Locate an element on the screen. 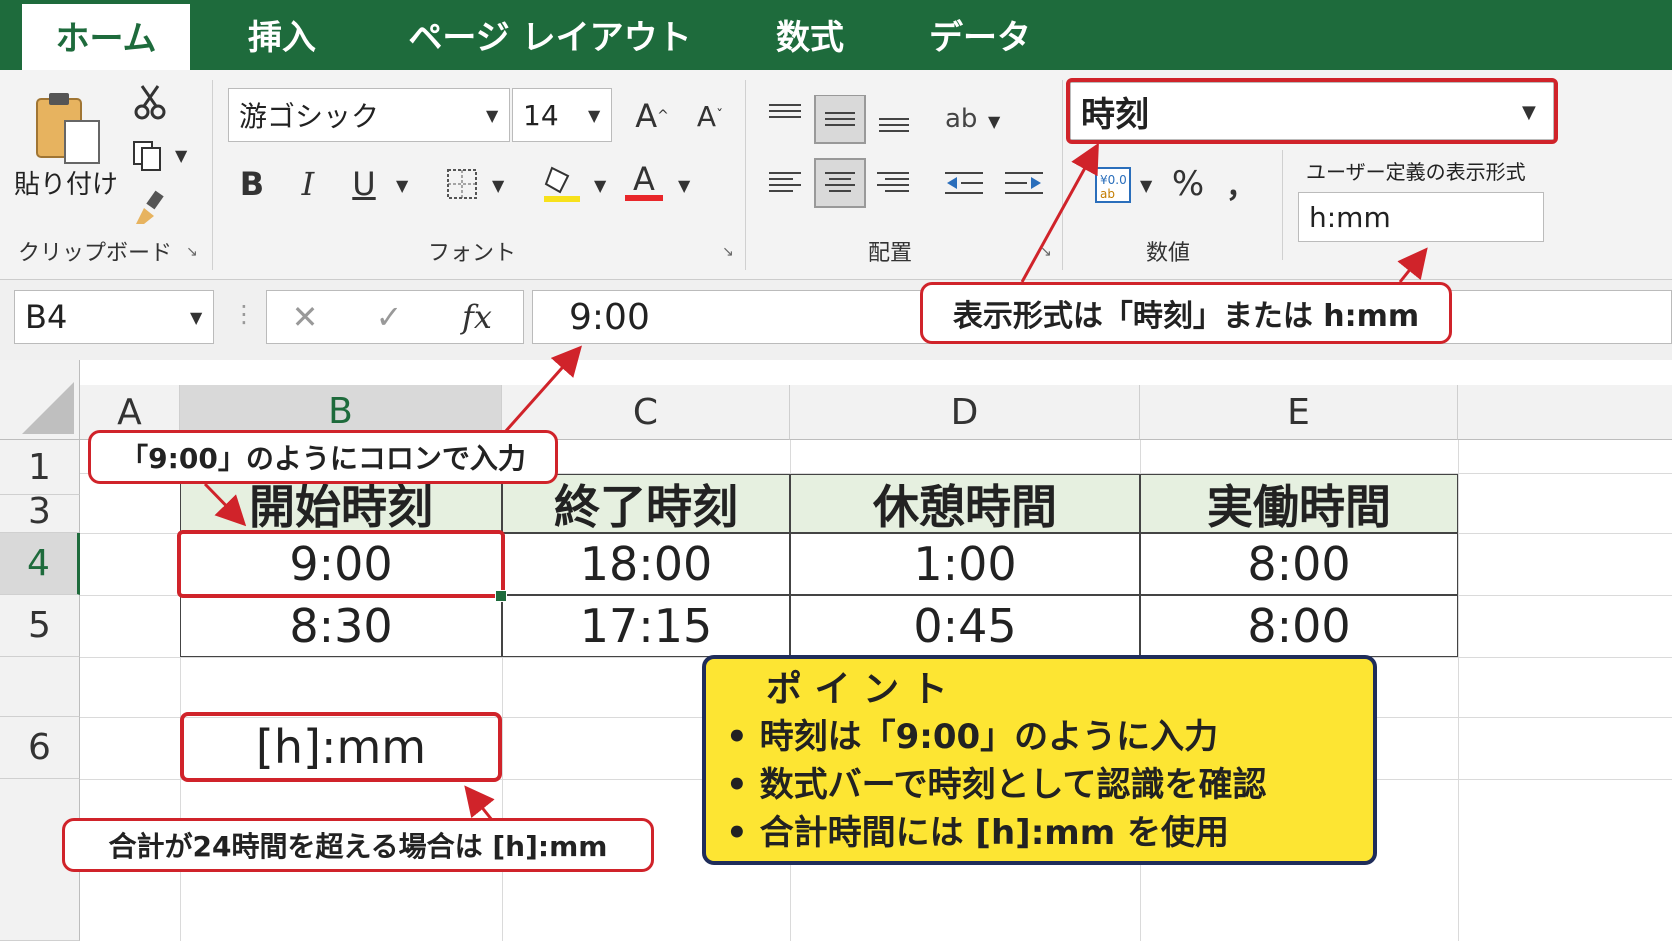 Image resolution: width=1672 pixels, height=941 pixels. callout-colon: 「9:00」のようにコロンで入力 is located at coordinates (323, 457).